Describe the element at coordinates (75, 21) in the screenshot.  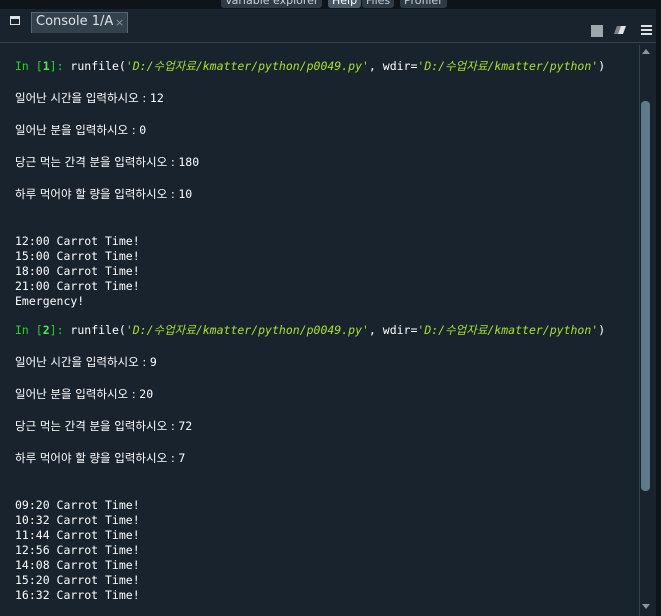
I see `console-tab-label: Console 1/A` at that location.